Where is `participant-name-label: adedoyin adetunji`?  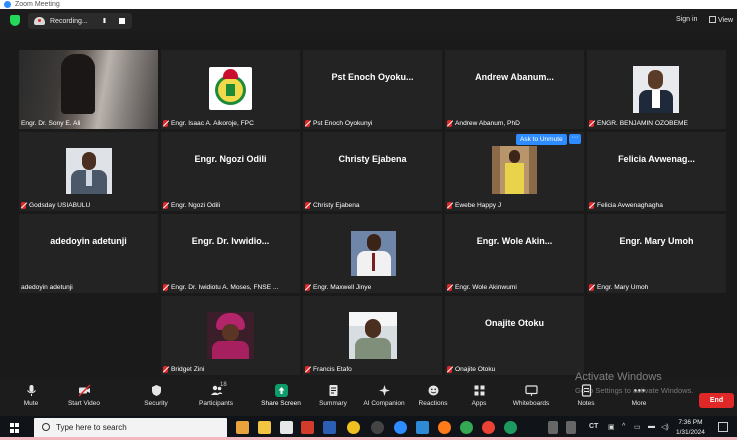 participant-name-label: adedoyin adetunji is located at coordinates (47, 287).